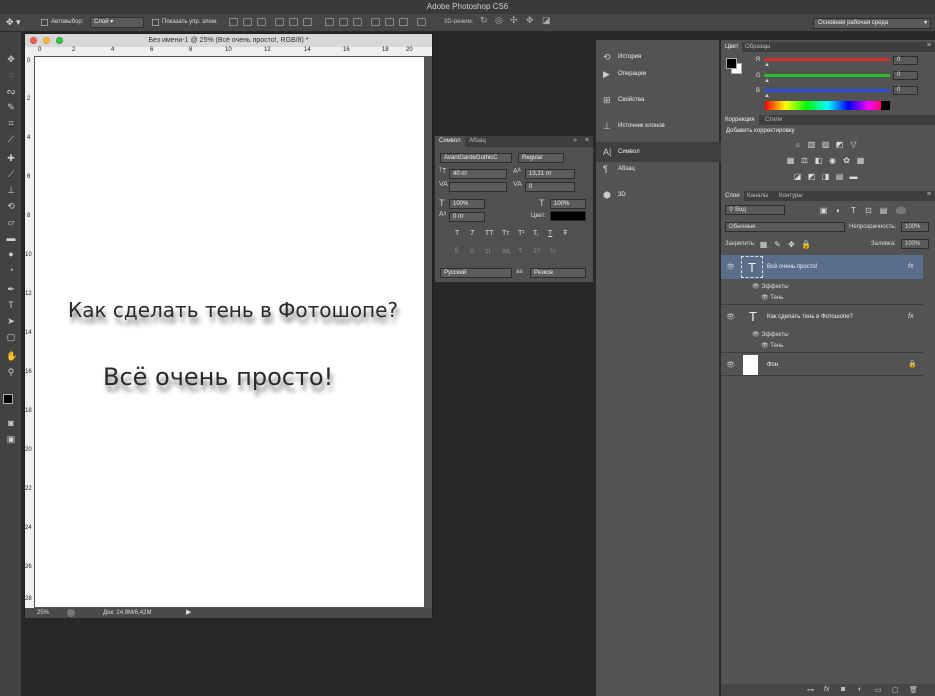 The width and height of the screenshot is (935, 696). What do you see at coordinates (506, 251) in the screenshot?
I see `stylistic-button: aa` at bounding box center [506, 251].